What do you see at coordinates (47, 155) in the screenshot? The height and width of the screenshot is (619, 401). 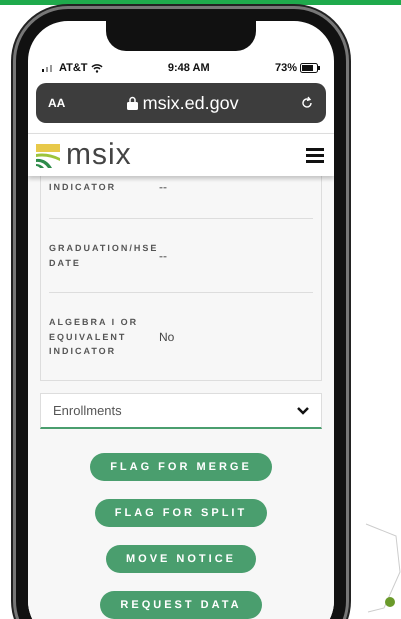 I see `logo-icon` at bounding box center [47, 155].